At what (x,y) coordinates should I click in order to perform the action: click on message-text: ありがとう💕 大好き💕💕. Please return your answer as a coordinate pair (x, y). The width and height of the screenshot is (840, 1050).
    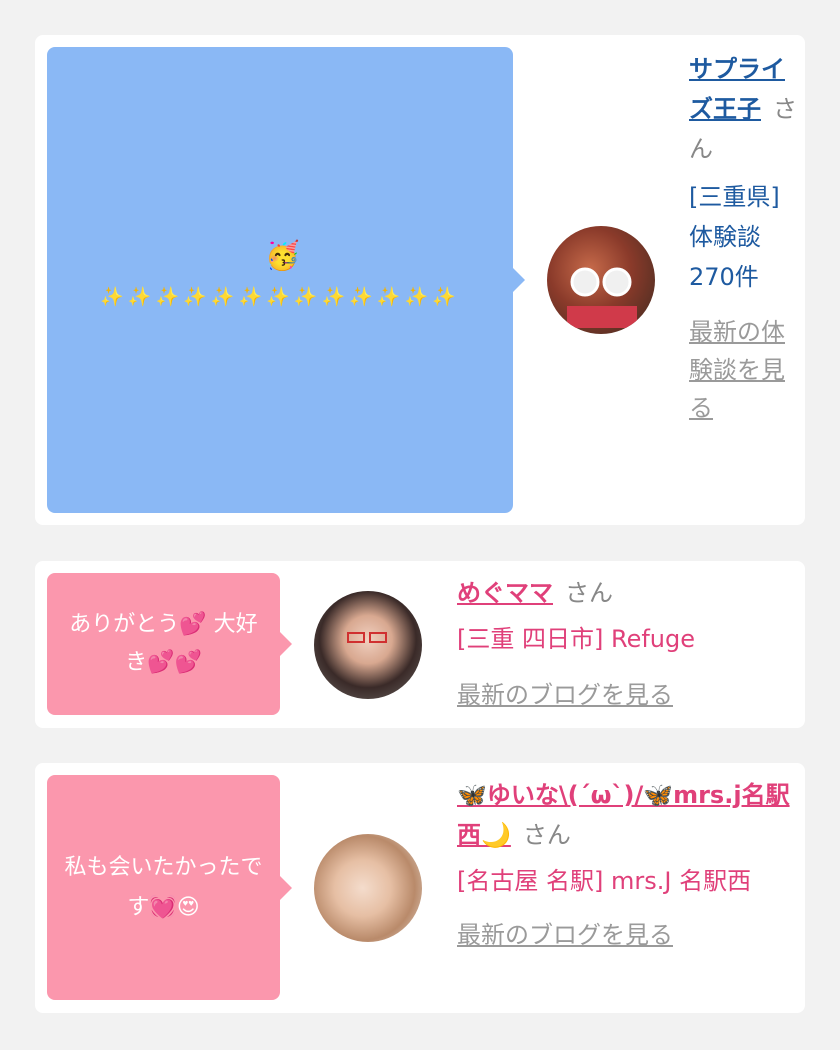
    Looking at the image, I should click on (163, 643).